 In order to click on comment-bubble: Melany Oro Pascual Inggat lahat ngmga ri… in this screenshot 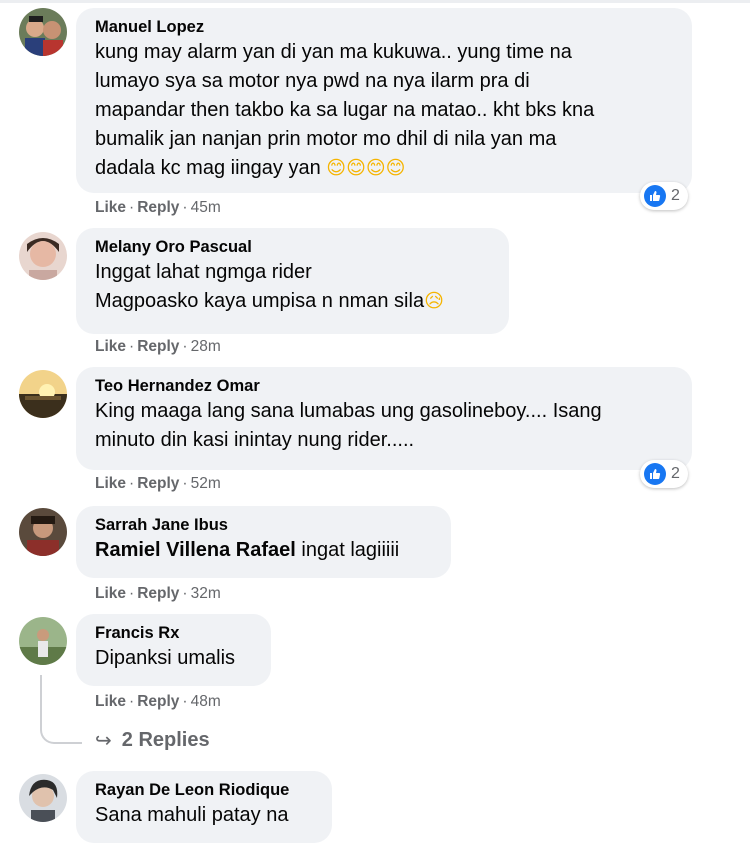, I will do `click(292, 281)`.